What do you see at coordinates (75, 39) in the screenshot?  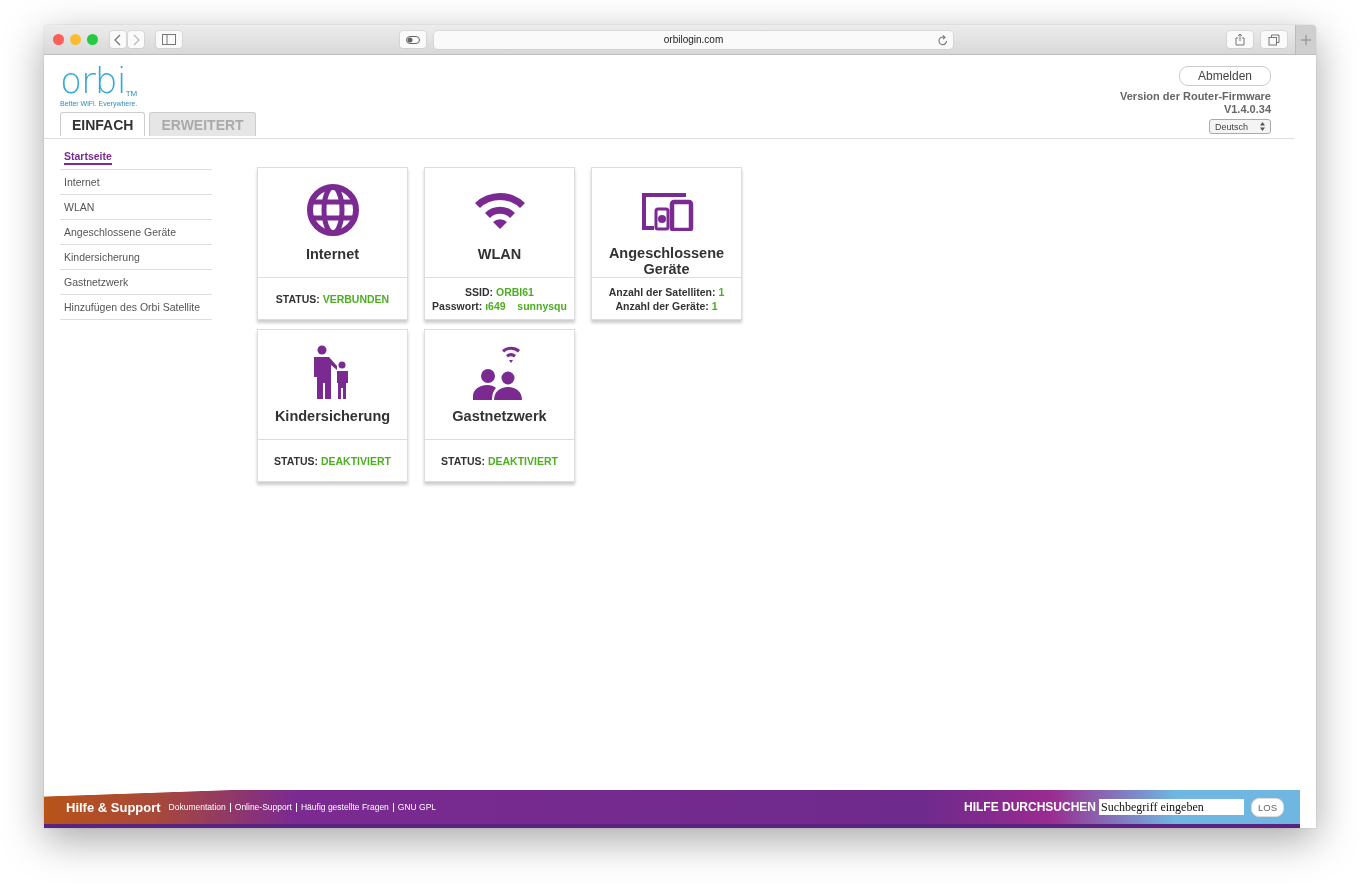 I see `minimize-button` at bounding box center [75, 39].